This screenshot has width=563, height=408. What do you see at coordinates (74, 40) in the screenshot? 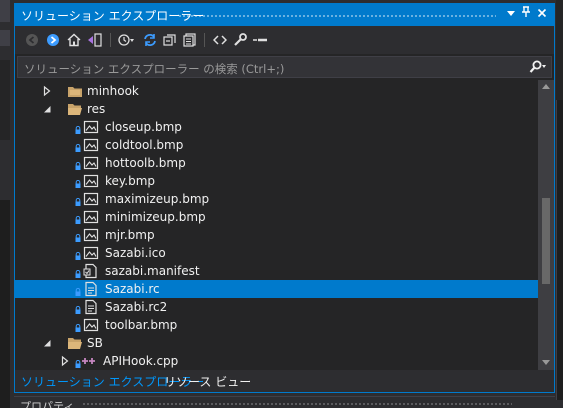
I see `home-icon` at bounding box center [74, 40].